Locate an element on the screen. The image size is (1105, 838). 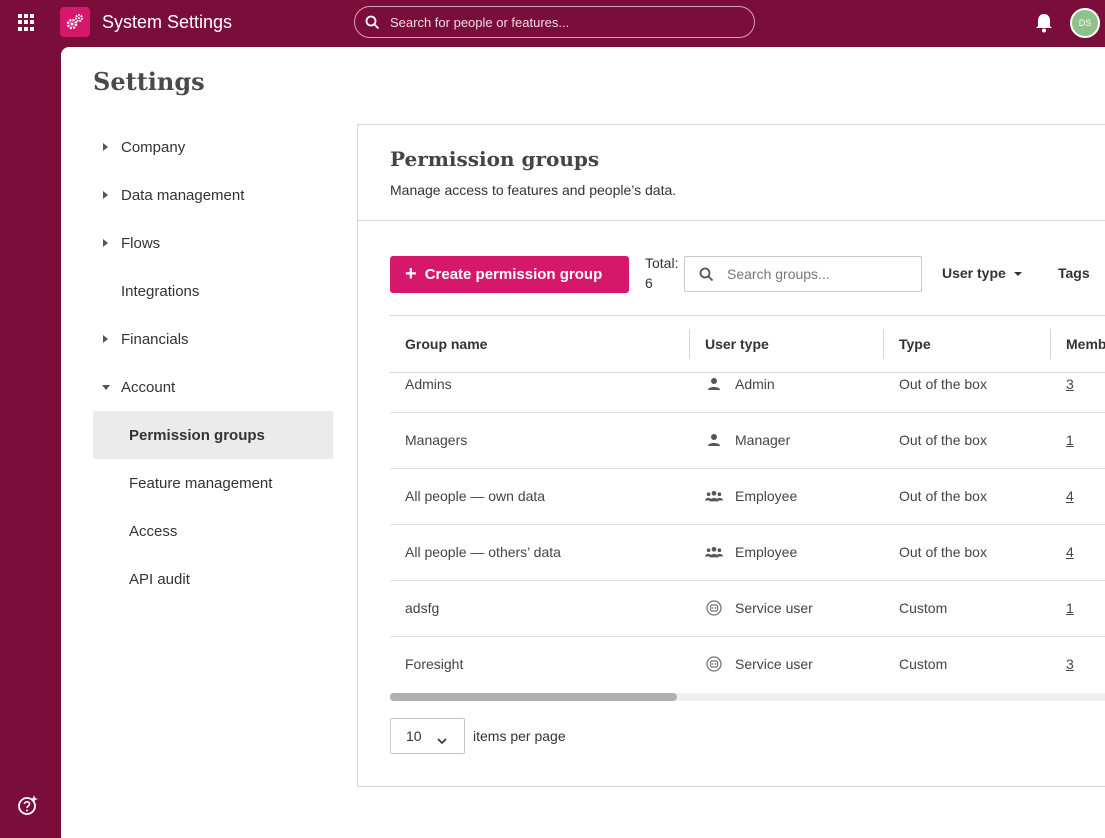
user-type-label: Service user is located at coordinates (774, 664).